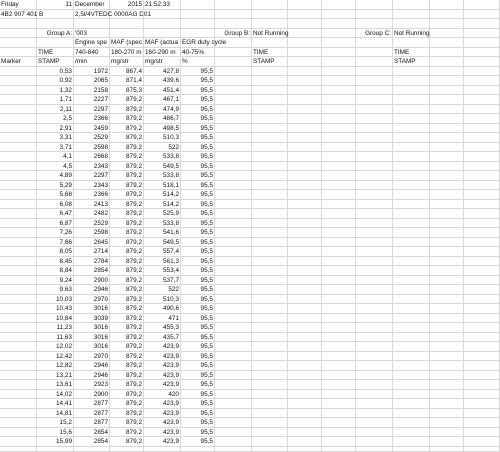  I want to click on cell-timestamp: 11,23, so click(55, 328).